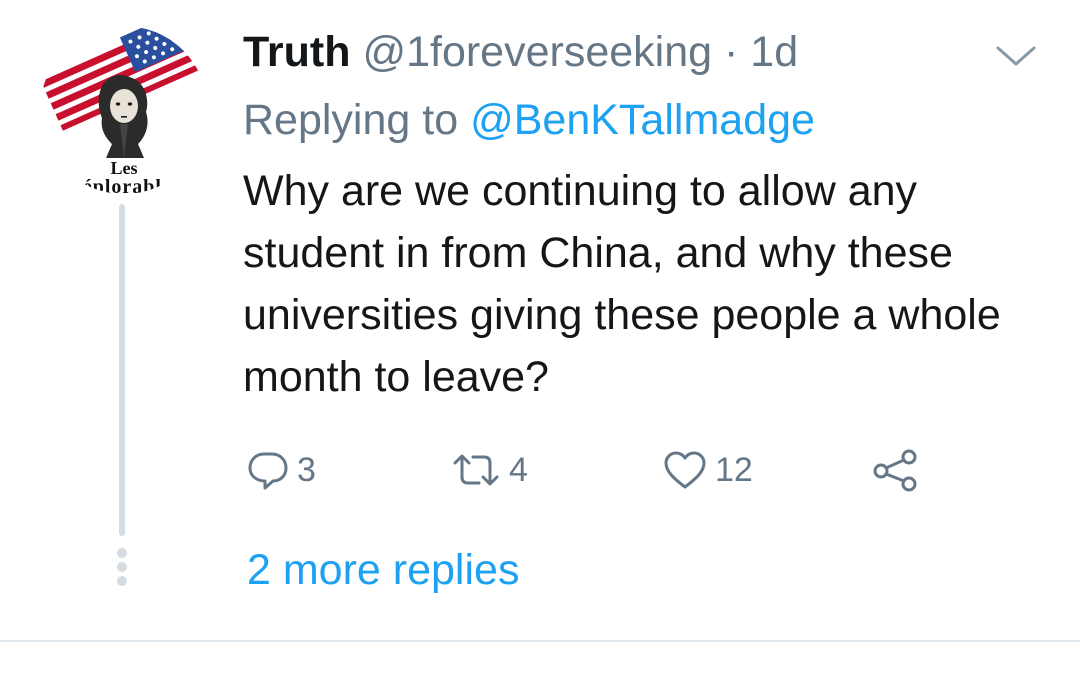 This screenshot has width=1080, height=675. What do you see at coordinates (351, 120) in the screenshot?
I see `replying-to-label: Replying to` at bounding box center [351, 120].